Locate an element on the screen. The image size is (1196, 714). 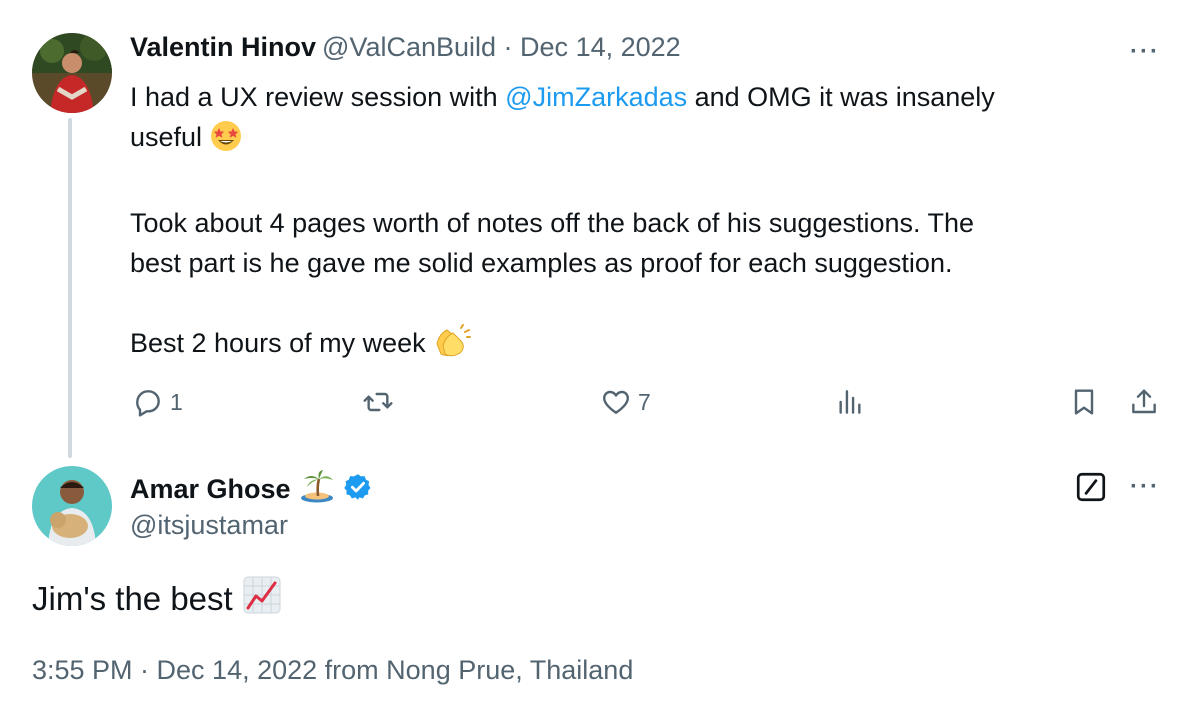
retweet-button is located at coordinates (381, 402).